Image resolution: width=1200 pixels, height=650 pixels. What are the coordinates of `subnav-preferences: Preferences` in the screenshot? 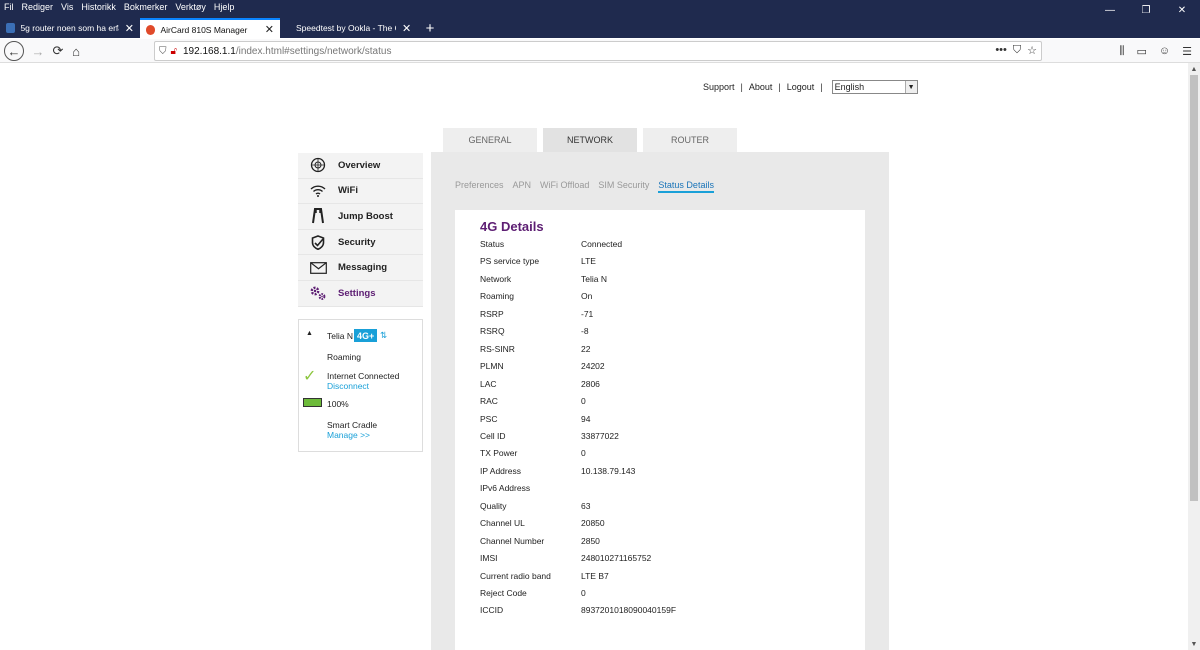 It's located at (479, 186).